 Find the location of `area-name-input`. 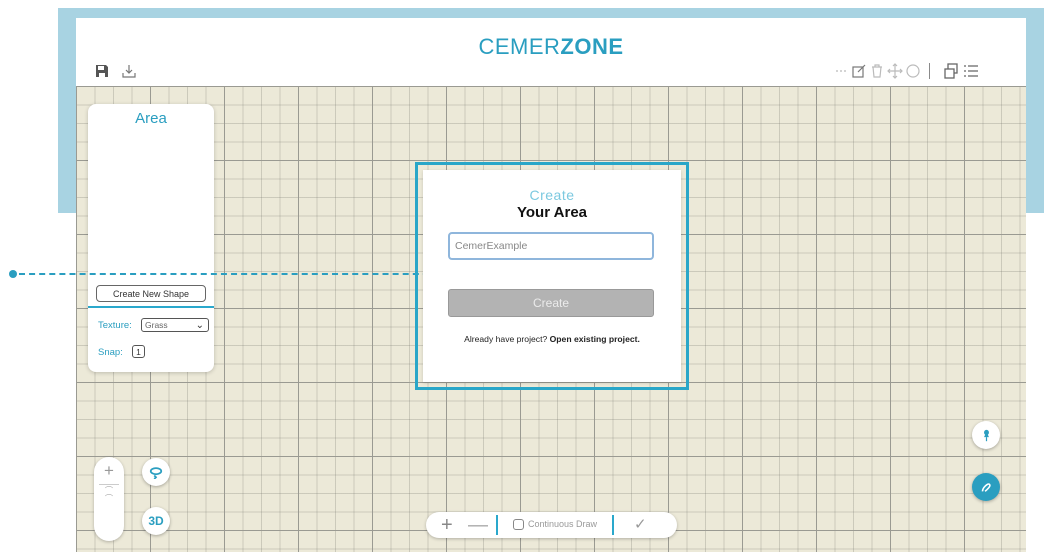

area-name-input is located at coordinates (551, 246).